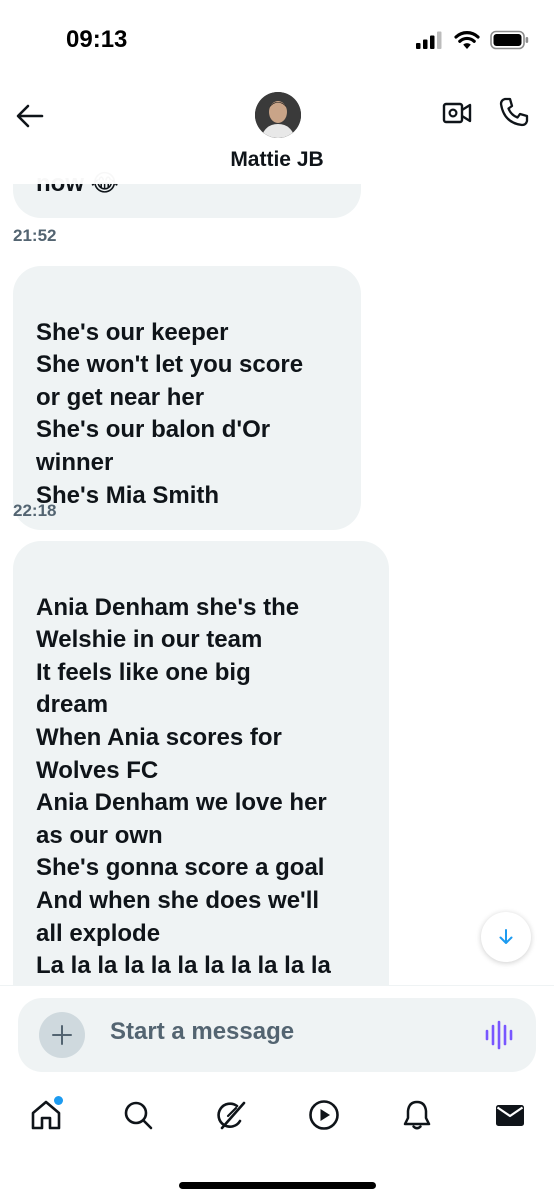 This screenshot has height=1200, width=554. I want to click on tab-video, so click(324, 1115).